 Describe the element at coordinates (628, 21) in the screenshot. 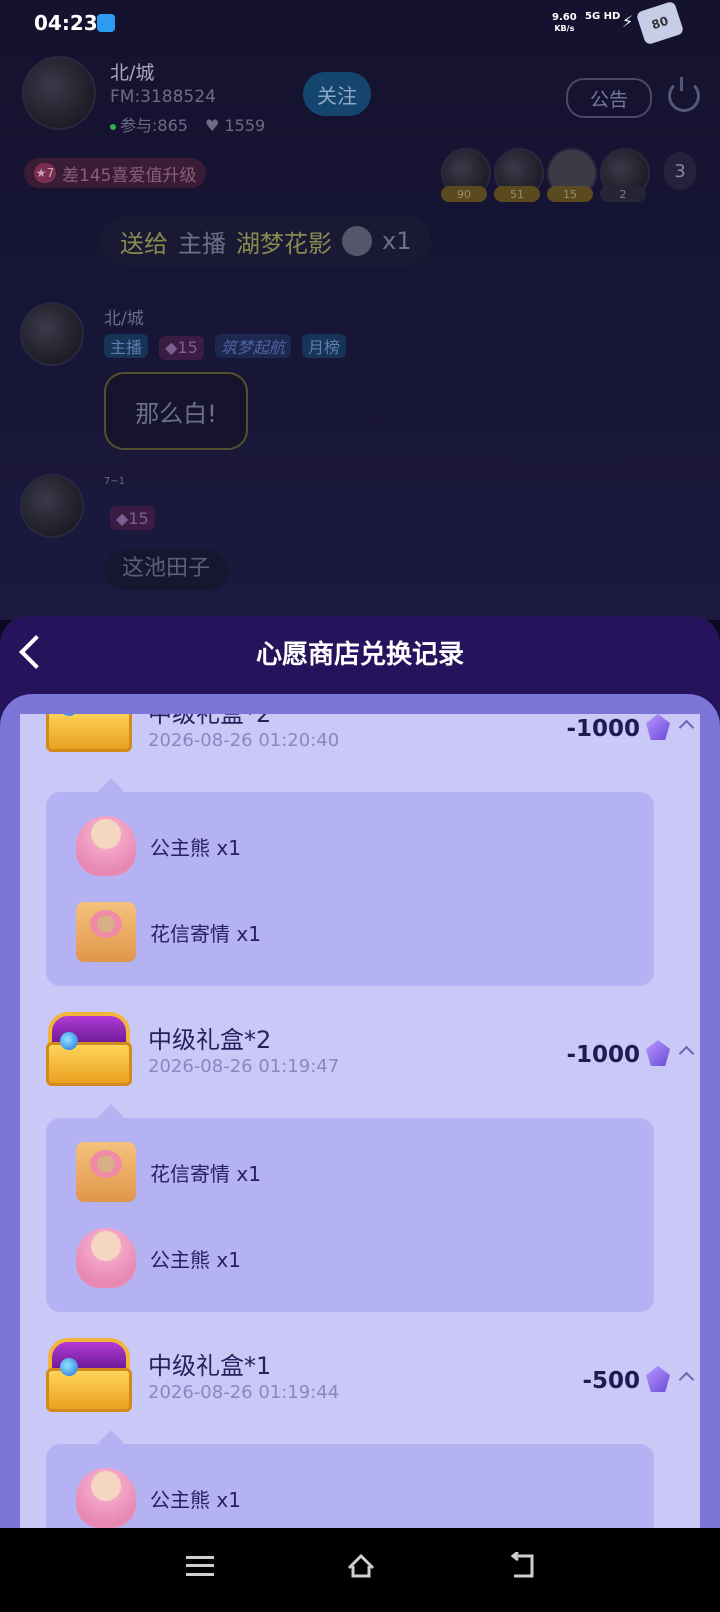

I see `charging-icon: ⚡` at that location.